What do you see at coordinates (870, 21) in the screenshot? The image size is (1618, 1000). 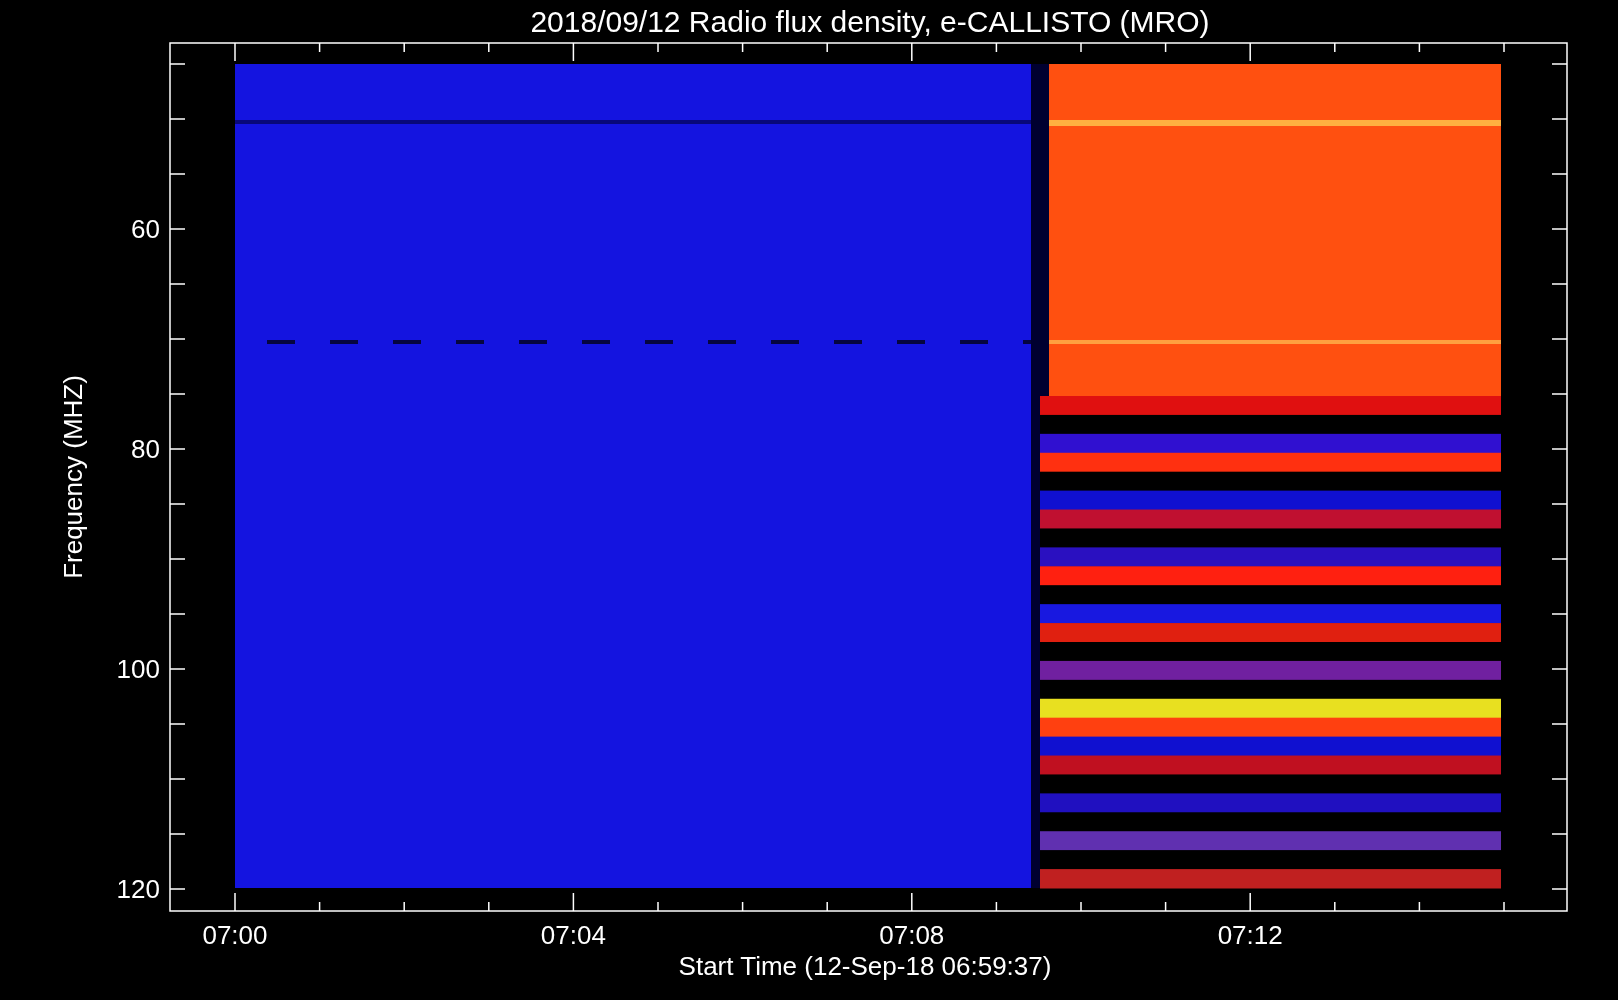 I see `chart-title: 2018/09/12 Radio flux density, e-CALLISTO (MRO)` at bounding box center [870, 21].